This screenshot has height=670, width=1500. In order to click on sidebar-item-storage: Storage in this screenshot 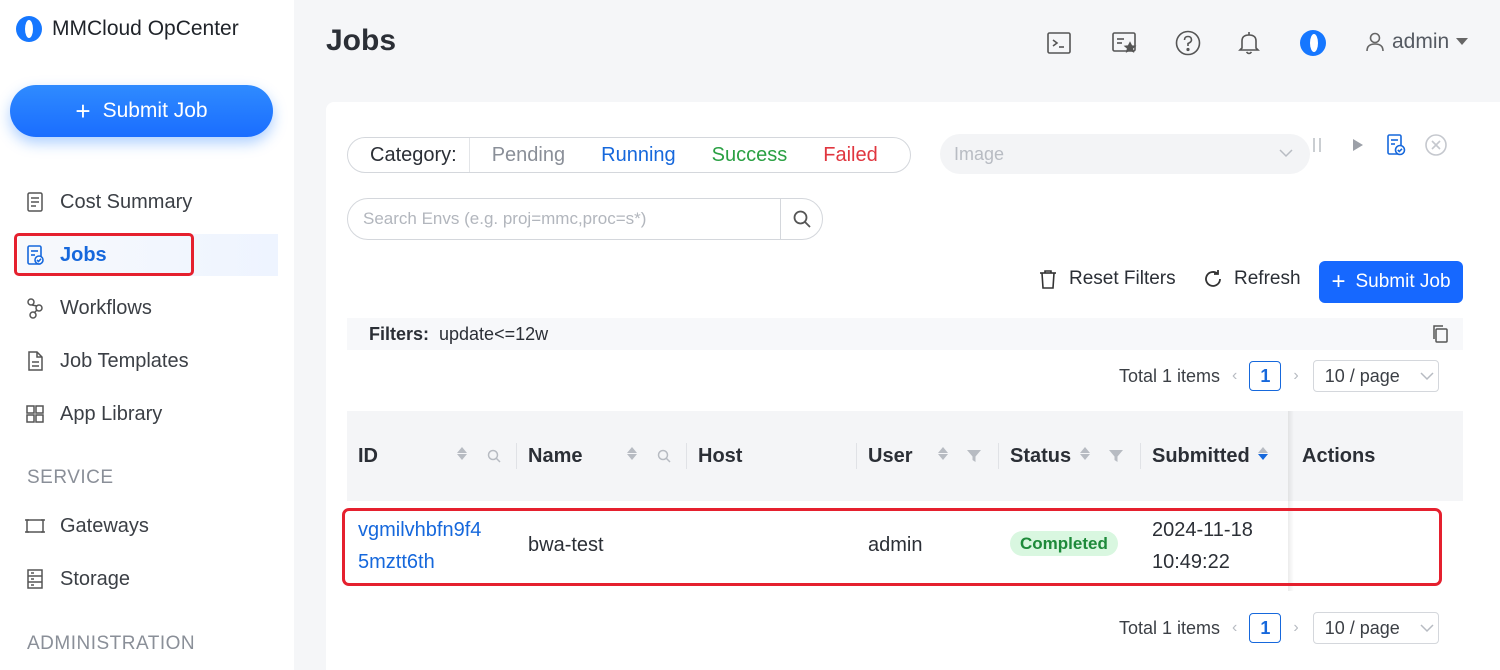, I will do `click(148, 579)`.